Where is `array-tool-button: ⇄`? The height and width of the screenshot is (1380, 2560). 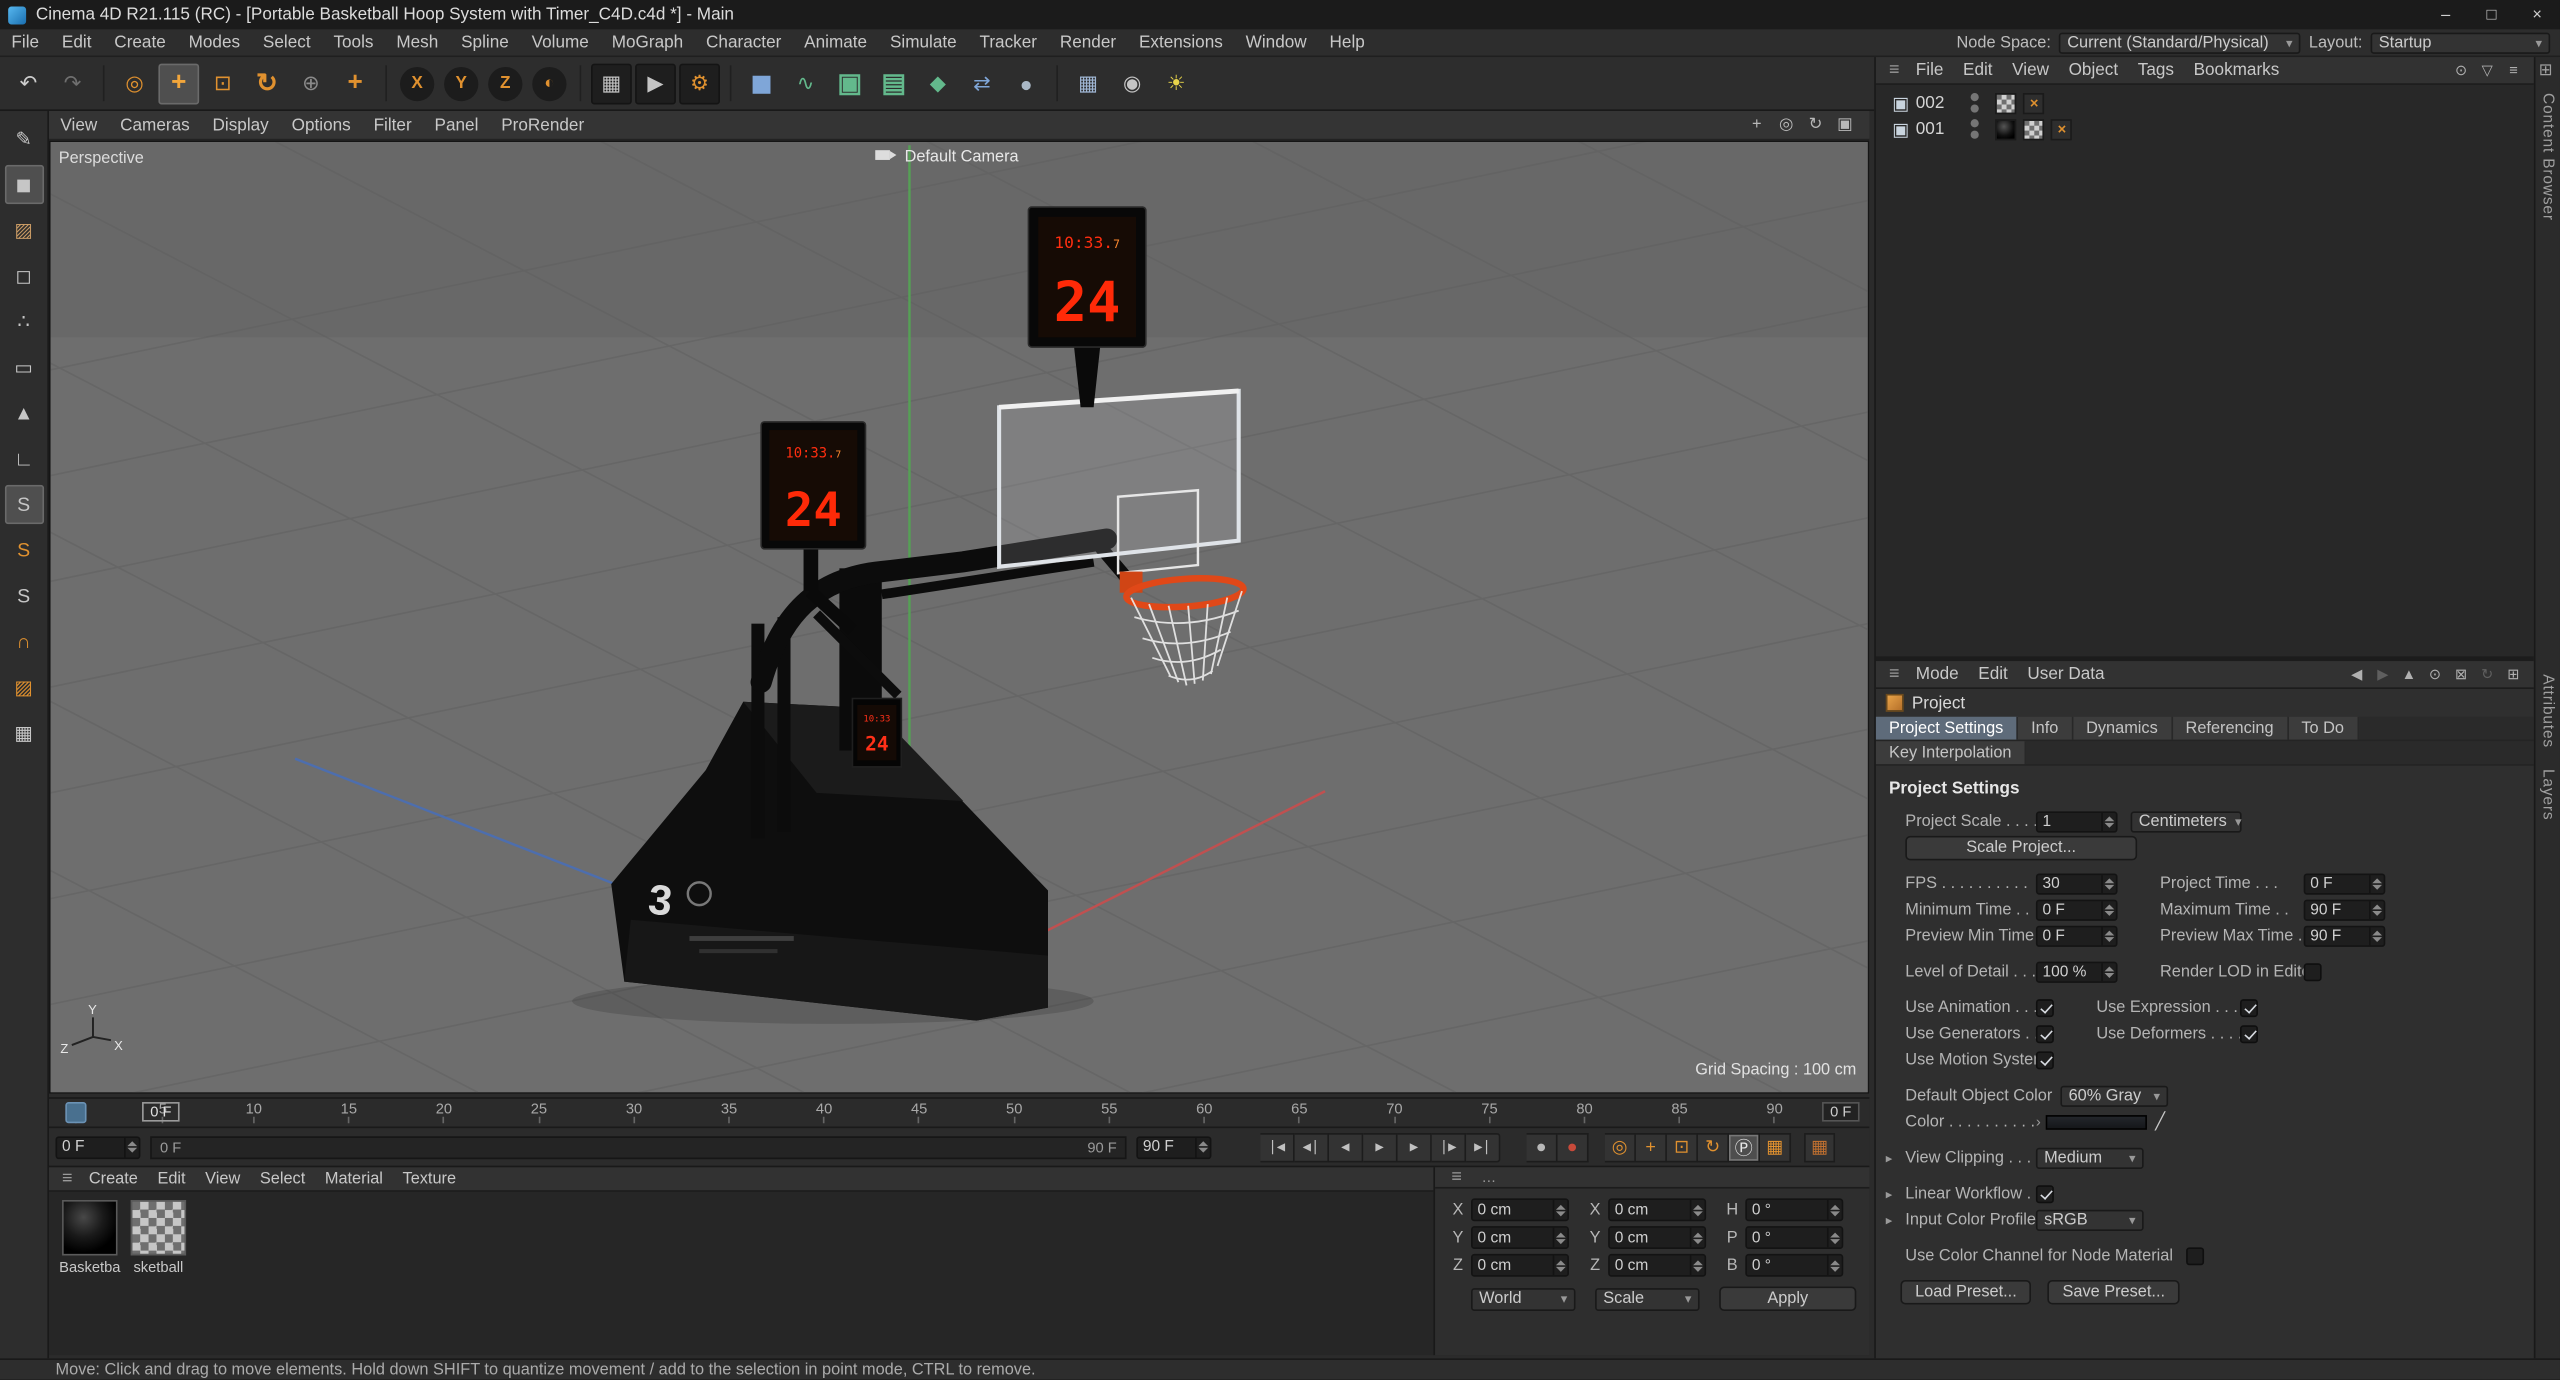 array-tool-button: ⇄ is located at coordinates (982, 83).